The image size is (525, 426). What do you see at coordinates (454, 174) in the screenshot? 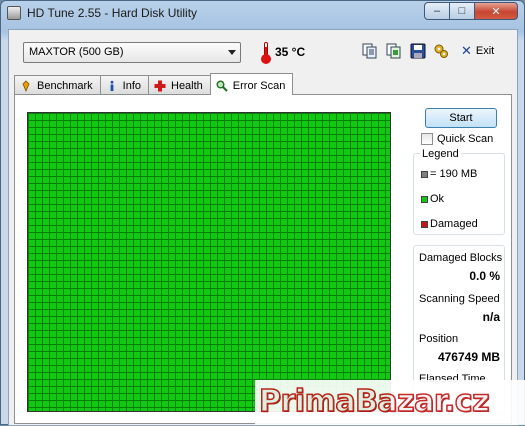
I see `legend-label: = 190 MB` at bounding box center [454, 174].